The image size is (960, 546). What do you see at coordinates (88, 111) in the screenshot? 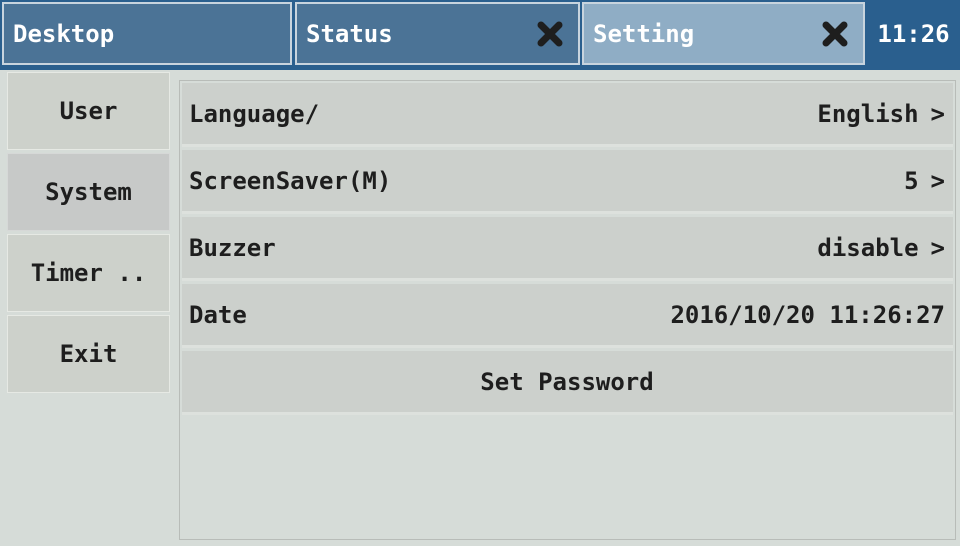
I see `sidebar-item-user: User` at bounding box center [88, 111].